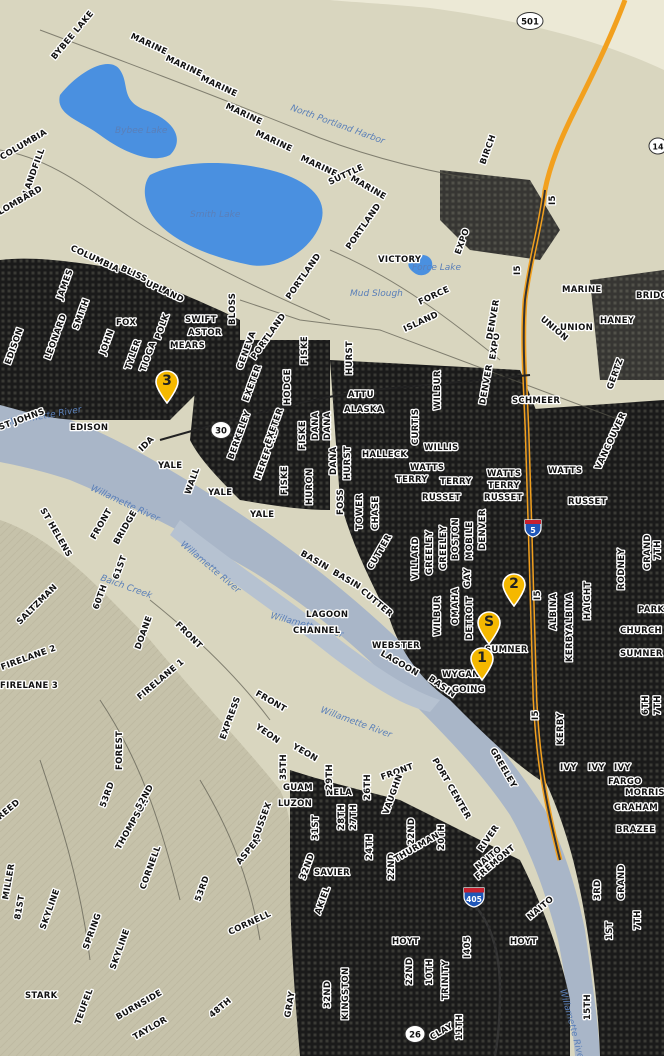  Describe the element at coordinates (364, 410) in the screenshot. I see `svg-text: ALASKA` at that location.